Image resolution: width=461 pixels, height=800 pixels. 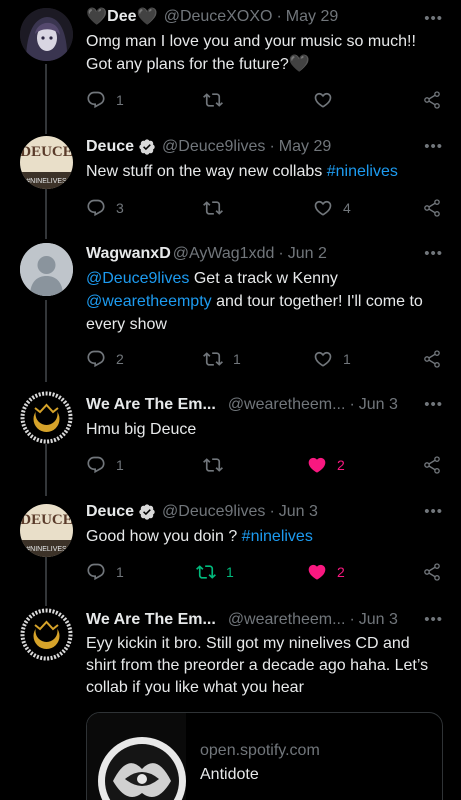 I want to click on tweet-header: Deuce @Deuce9lives · Jun 3, so click(x=266, y=512).